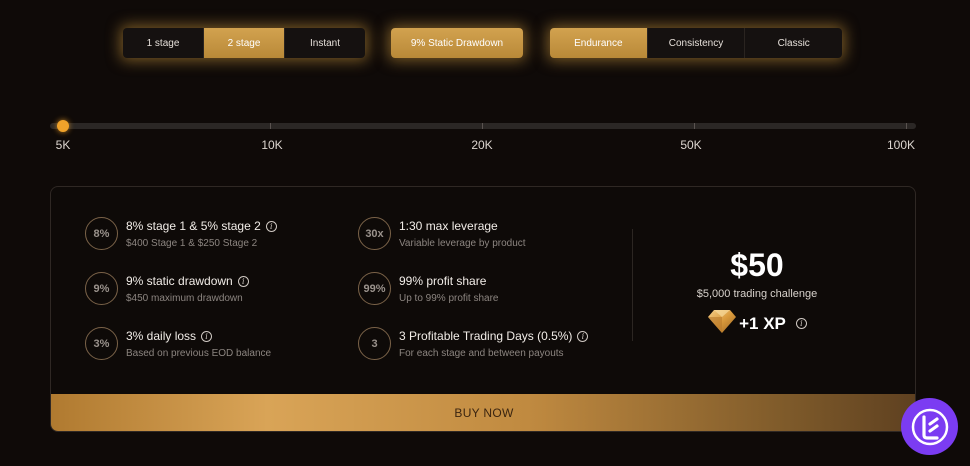  What do you see at coordinates (599, 43) in the screenshot?
I see `type-option-endurance: Endurance` at bounding box center [599, 43].